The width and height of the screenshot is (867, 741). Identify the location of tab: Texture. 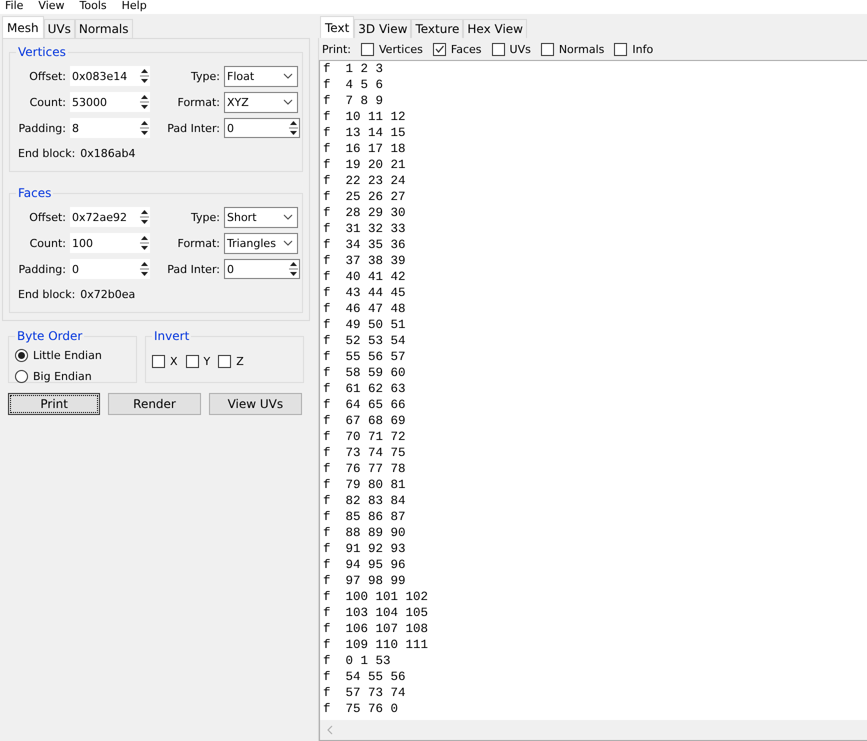
(437, 28).